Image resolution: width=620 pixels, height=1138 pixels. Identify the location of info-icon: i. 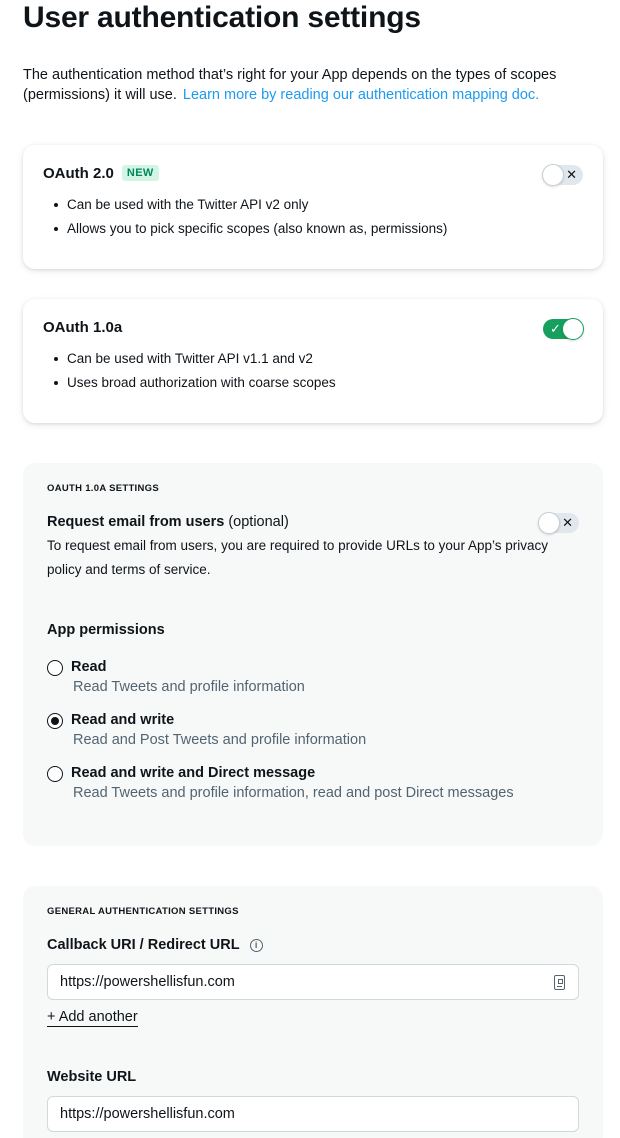
(256, 945).